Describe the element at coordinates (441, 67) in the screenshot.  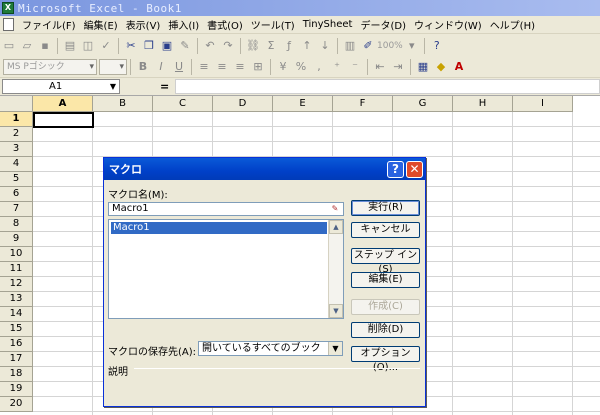
I see `fill-color-icon: ◆` at that location.